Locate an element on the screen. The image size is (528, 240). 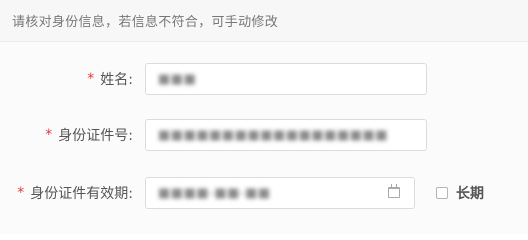
id-number-label-group: * 身份证件号: is located at coordinates (89, 135).